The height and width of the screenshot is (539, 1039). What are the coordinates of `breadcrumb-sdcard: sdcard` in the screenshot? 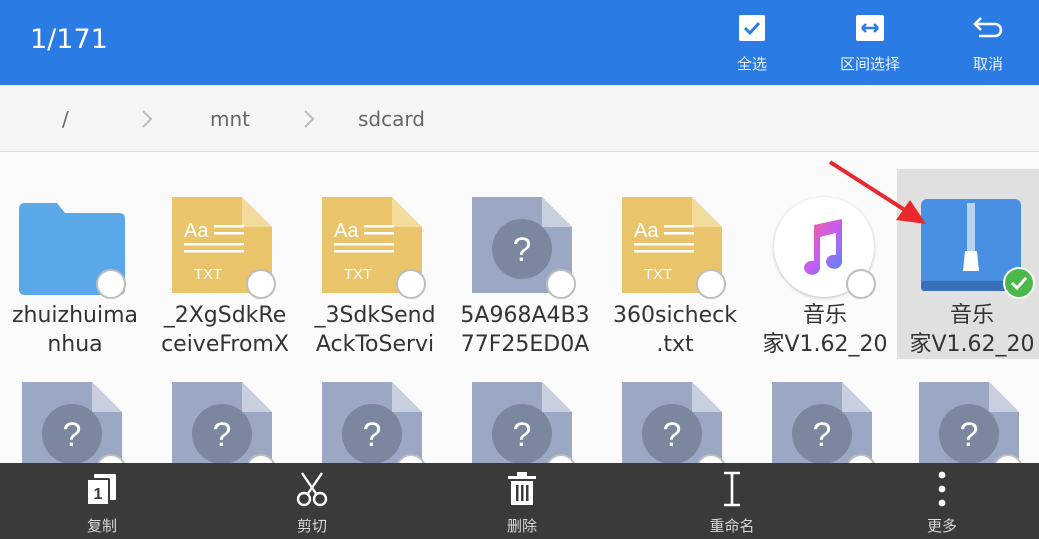 It's located at (391, 119).